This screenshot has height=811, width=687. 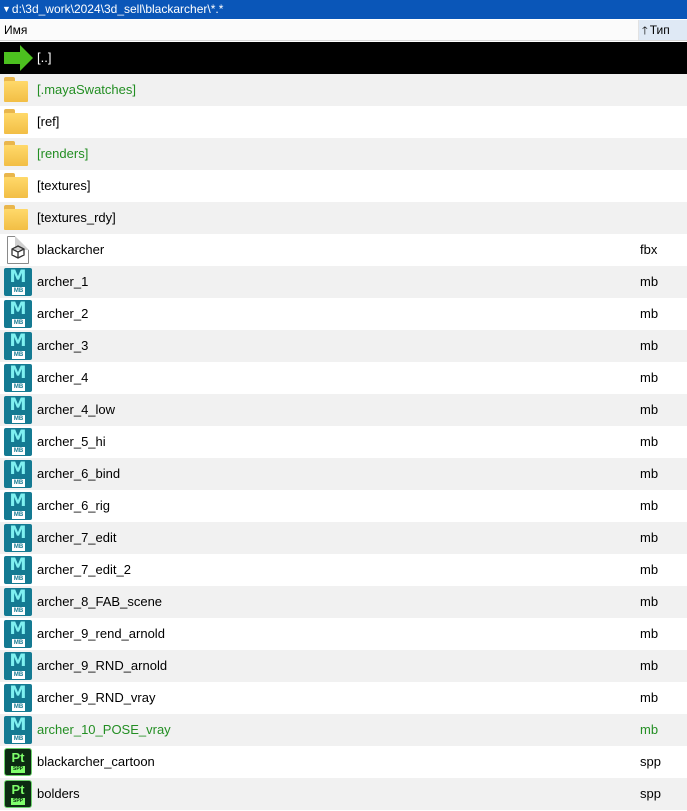 I want to click on file-name: bolders, so click(x=58, y=793).